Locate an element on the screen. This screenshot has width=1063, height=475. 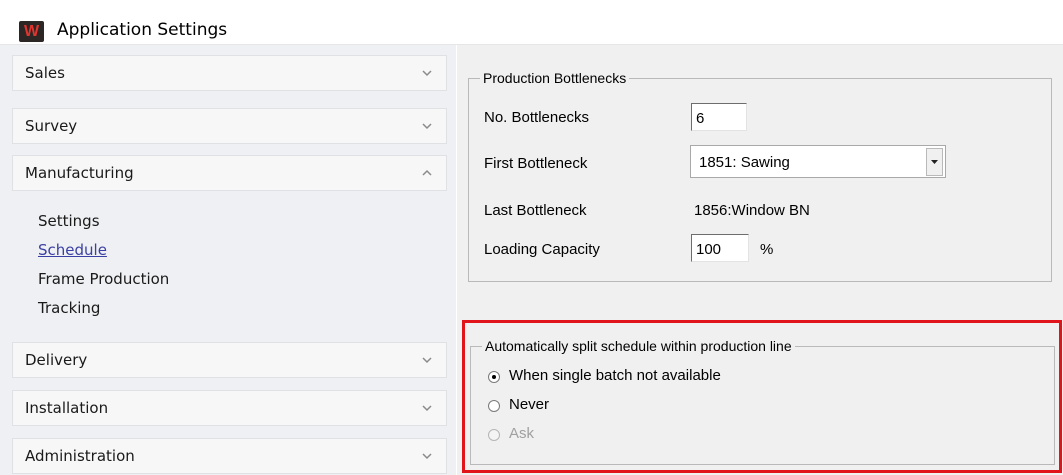
last-bottleneck-label: Last Bottleneck is located at coordinates (535, 210).